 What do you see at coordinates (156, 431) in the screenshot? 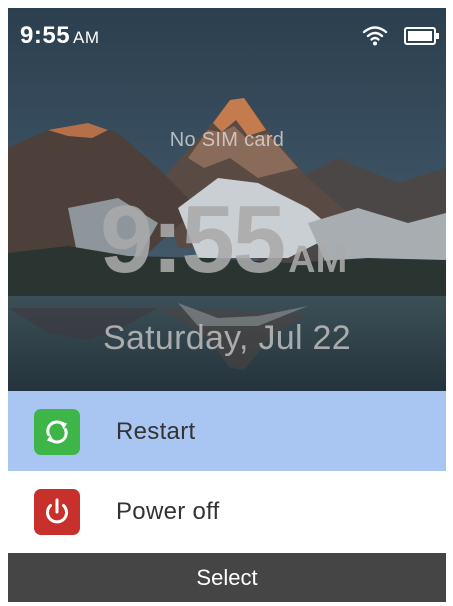
I see `menu-item-restart-label: Restart` at bounding box center [156, 431].